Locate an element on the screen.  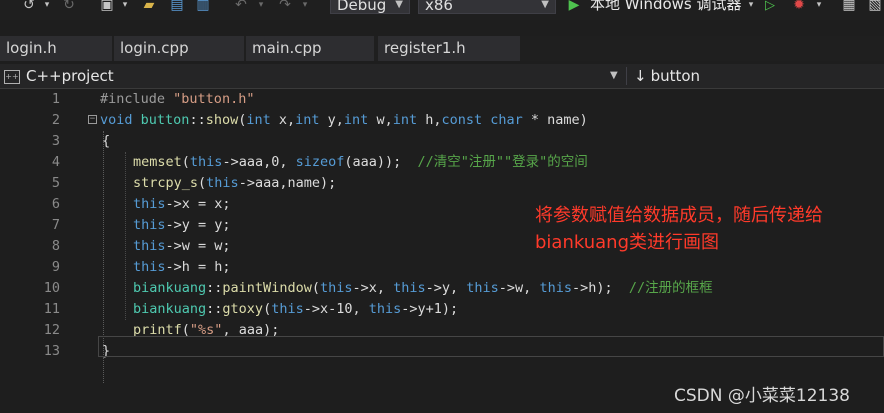
line-number: 3 is located at coordinates (55, 141).